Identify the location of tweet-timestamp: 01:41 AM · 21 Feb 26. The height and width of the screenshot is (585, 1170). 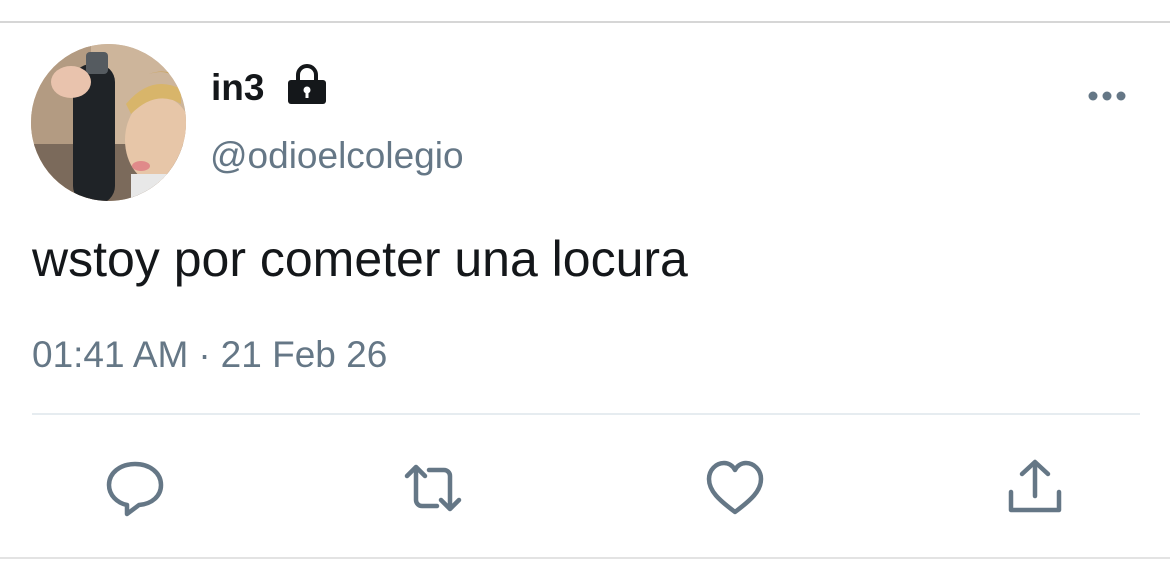
(209, 355).